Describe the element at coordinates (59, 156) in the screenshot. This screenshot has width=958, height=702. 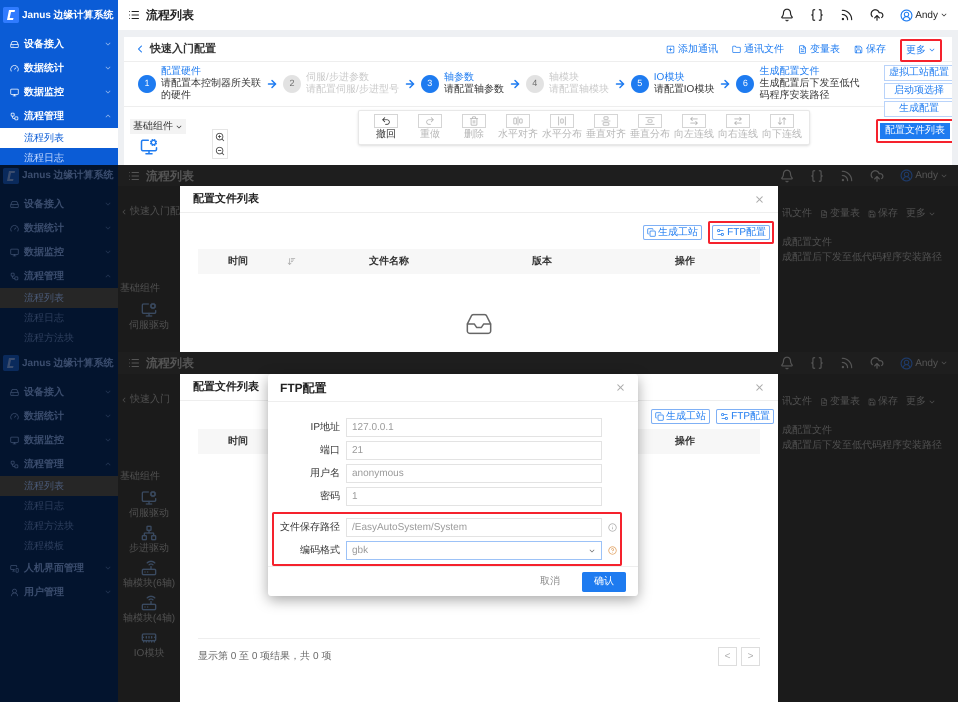
I see `submenu-item: 流程日志` at that location.